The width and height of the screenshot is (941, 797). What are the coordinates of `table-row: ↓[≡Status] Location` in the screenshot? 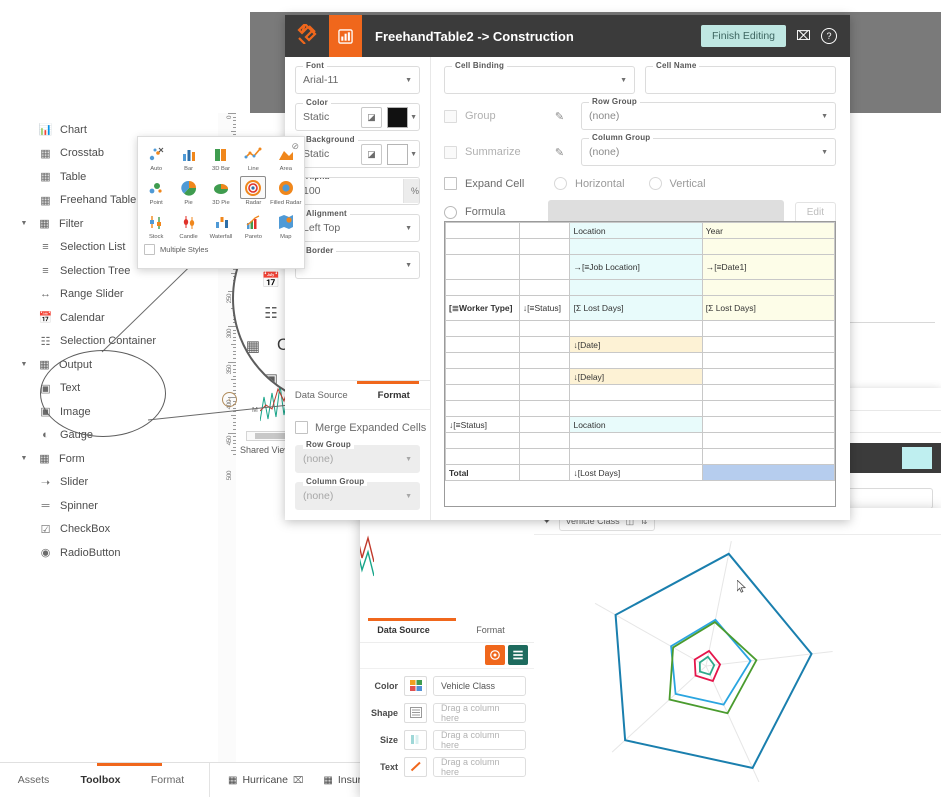 It's located at (640, 424).